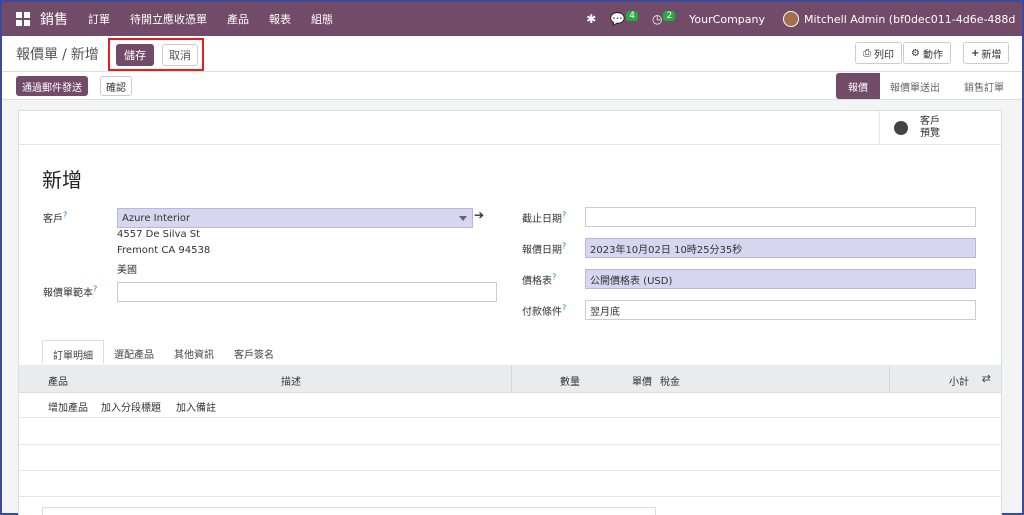  What do you see at coordinates (55, 217) in the screenshot?
I see `customer-label: 客戶?` at bounding box center [55, 217].